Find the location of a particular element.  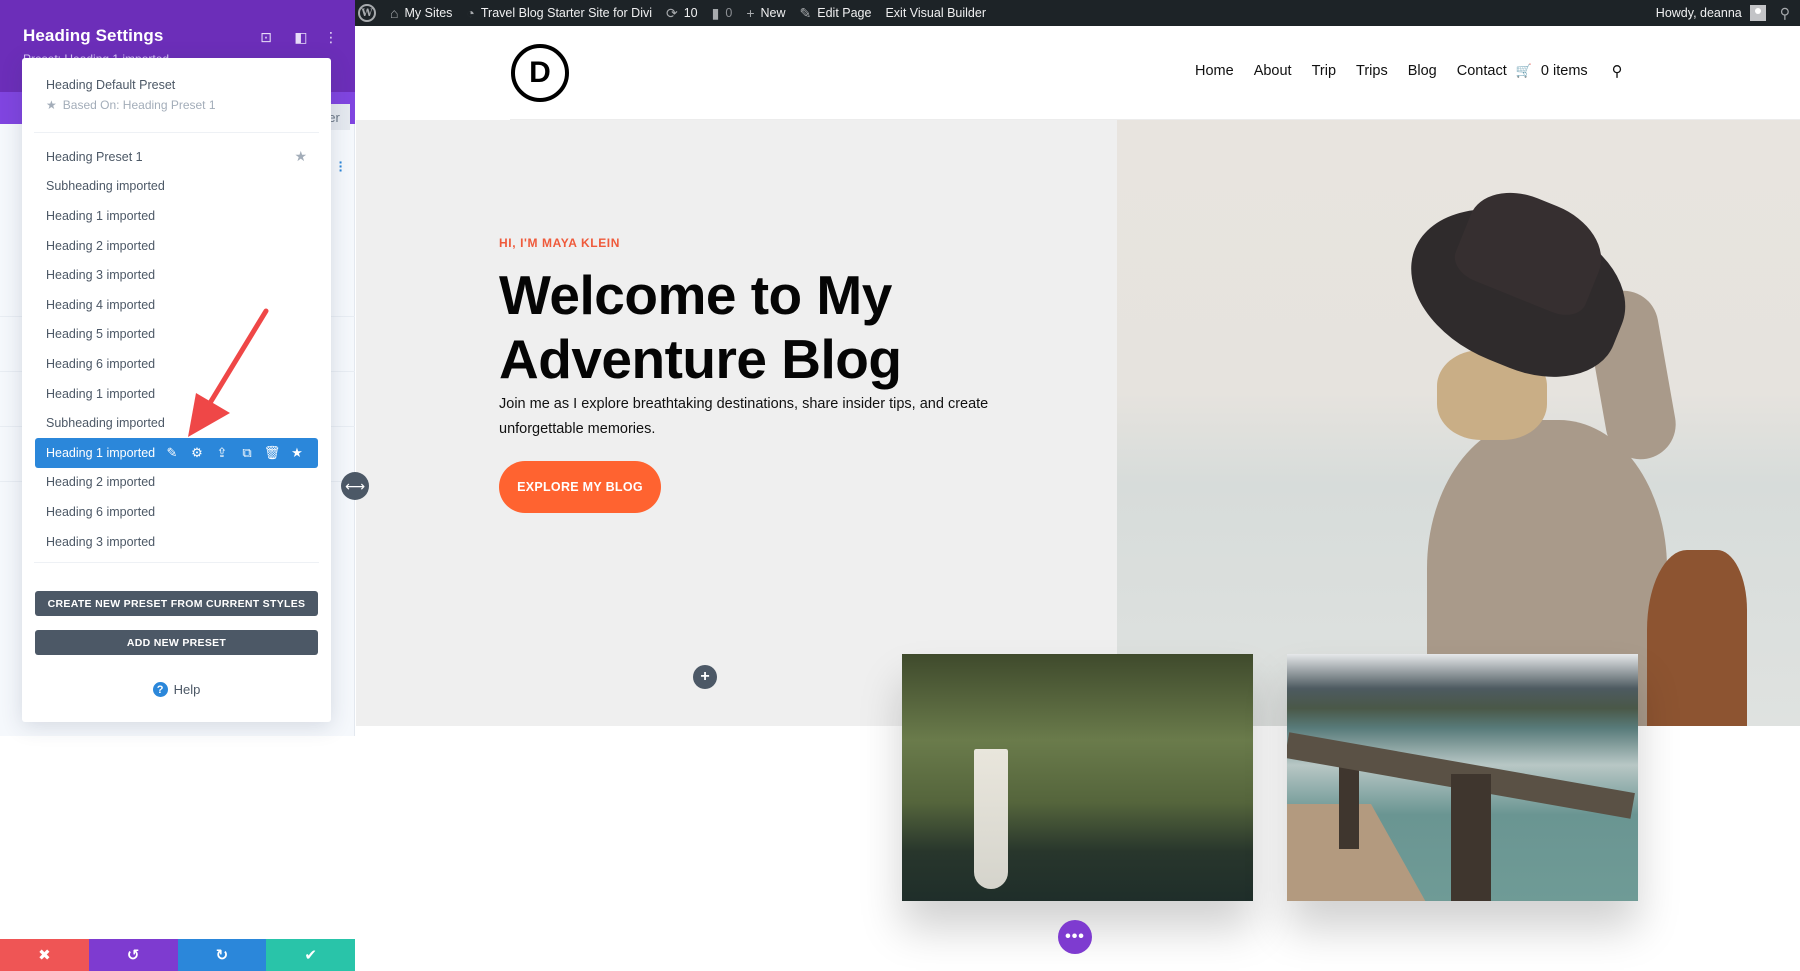

preset-item: Heading 5 imported is located at coordinates (176, 335).